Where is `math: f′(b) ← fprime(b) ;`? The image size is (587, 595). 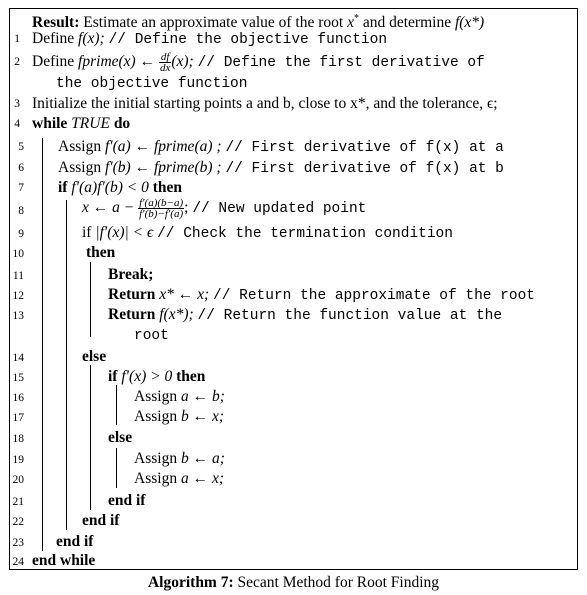 math: f′(b) ← fprime(b) ; is located at coordinates (163, 167).